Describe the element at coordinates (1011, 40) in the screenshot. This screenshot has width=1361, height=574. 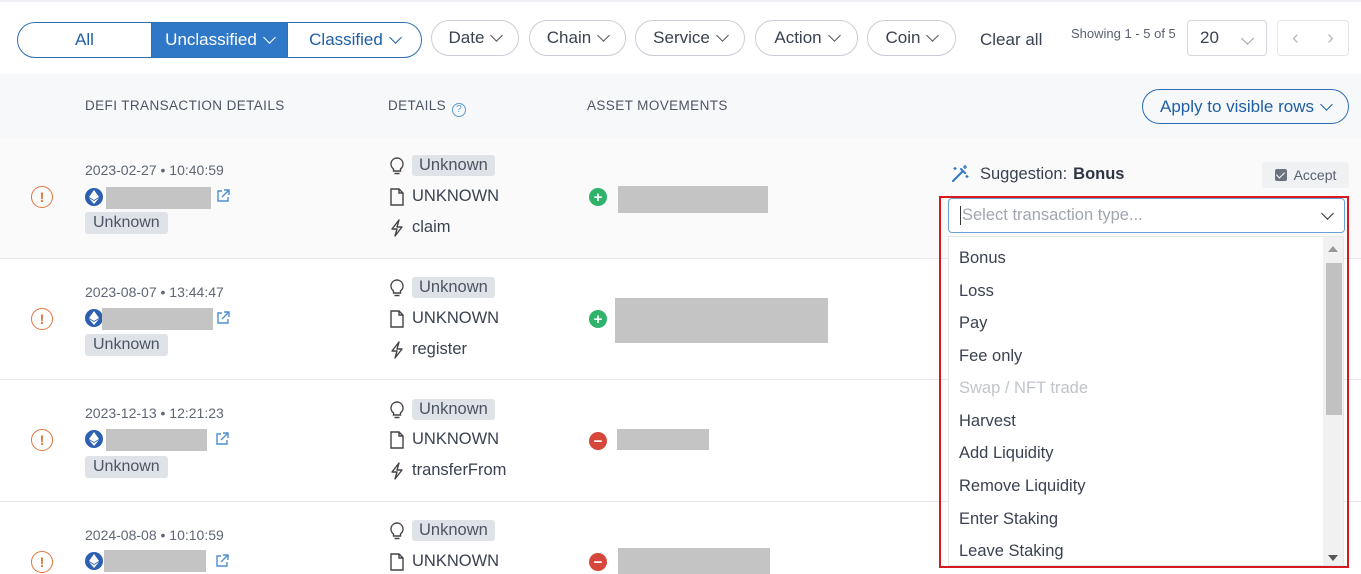
I see `clear-all-button: Clear all` at that location.